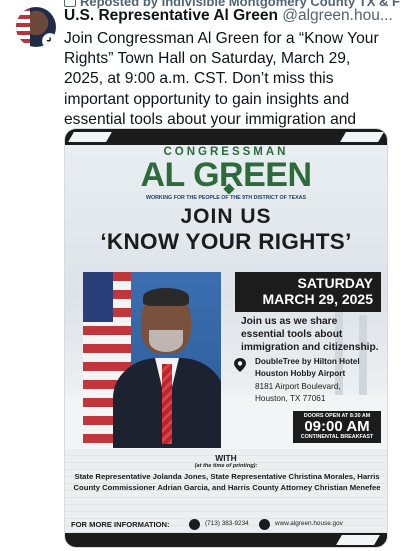  I want to click on display-name: U.S. Representative Al Green, so click(171, 15).